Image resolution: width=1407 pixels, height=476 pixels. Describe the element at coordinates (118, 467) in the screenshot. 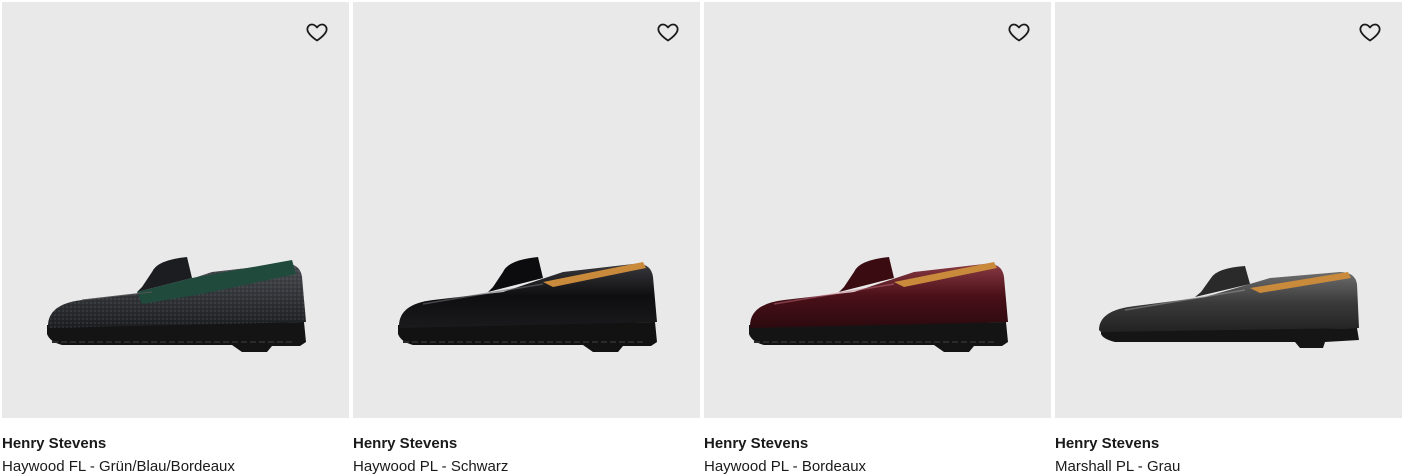

I see `product-name: Haywood FL - Grün/Blau/Bordeaux` at that location.